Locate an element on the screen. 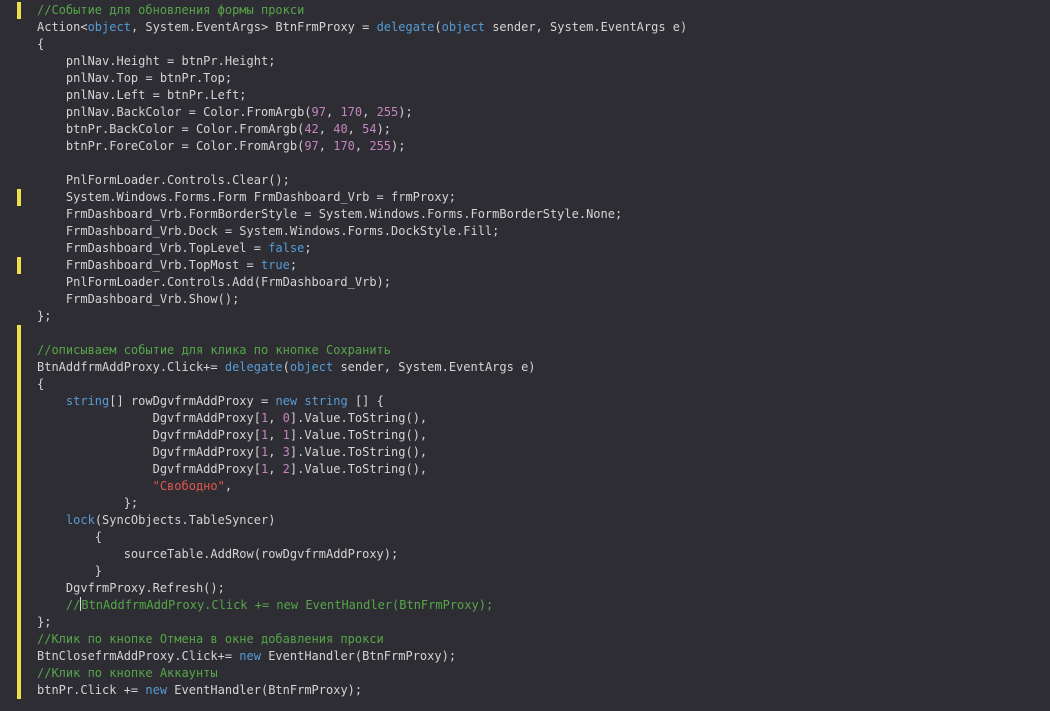 The height and width of the screenshot is (711, 1050). code-text: sourceTable.AddRow(rowDgvfrmAddProxy); is located at coordinates (218, 554).